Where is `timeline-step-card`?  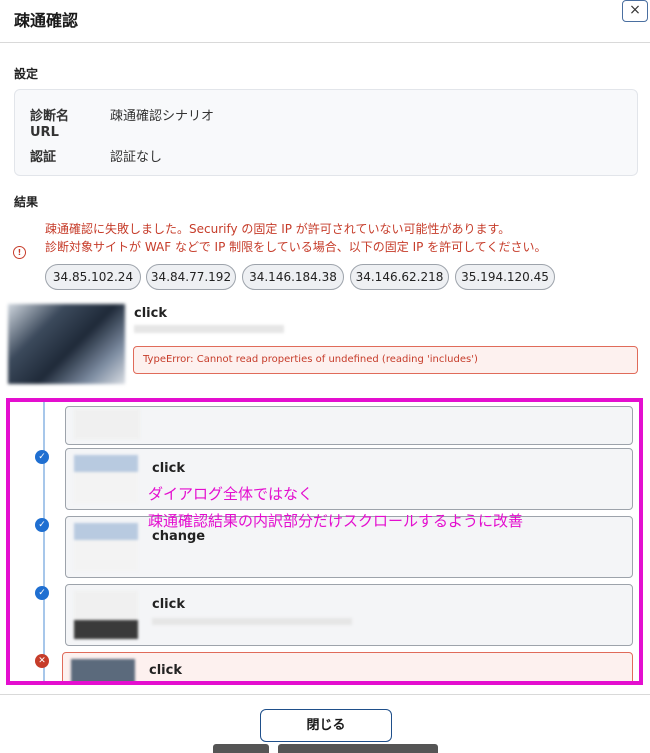
timeline-step-card is located at coordinates (349, 425).